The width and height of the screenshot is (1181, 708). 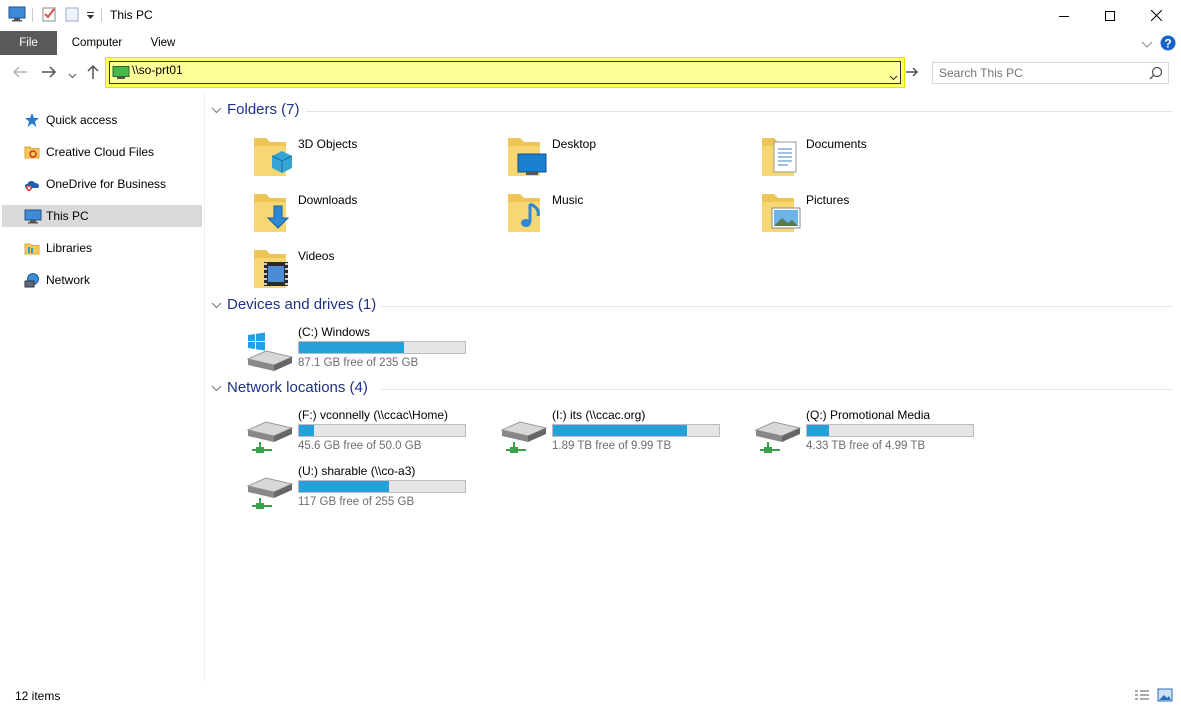 I want to click on properties-icon, so click(x=49, y=15).